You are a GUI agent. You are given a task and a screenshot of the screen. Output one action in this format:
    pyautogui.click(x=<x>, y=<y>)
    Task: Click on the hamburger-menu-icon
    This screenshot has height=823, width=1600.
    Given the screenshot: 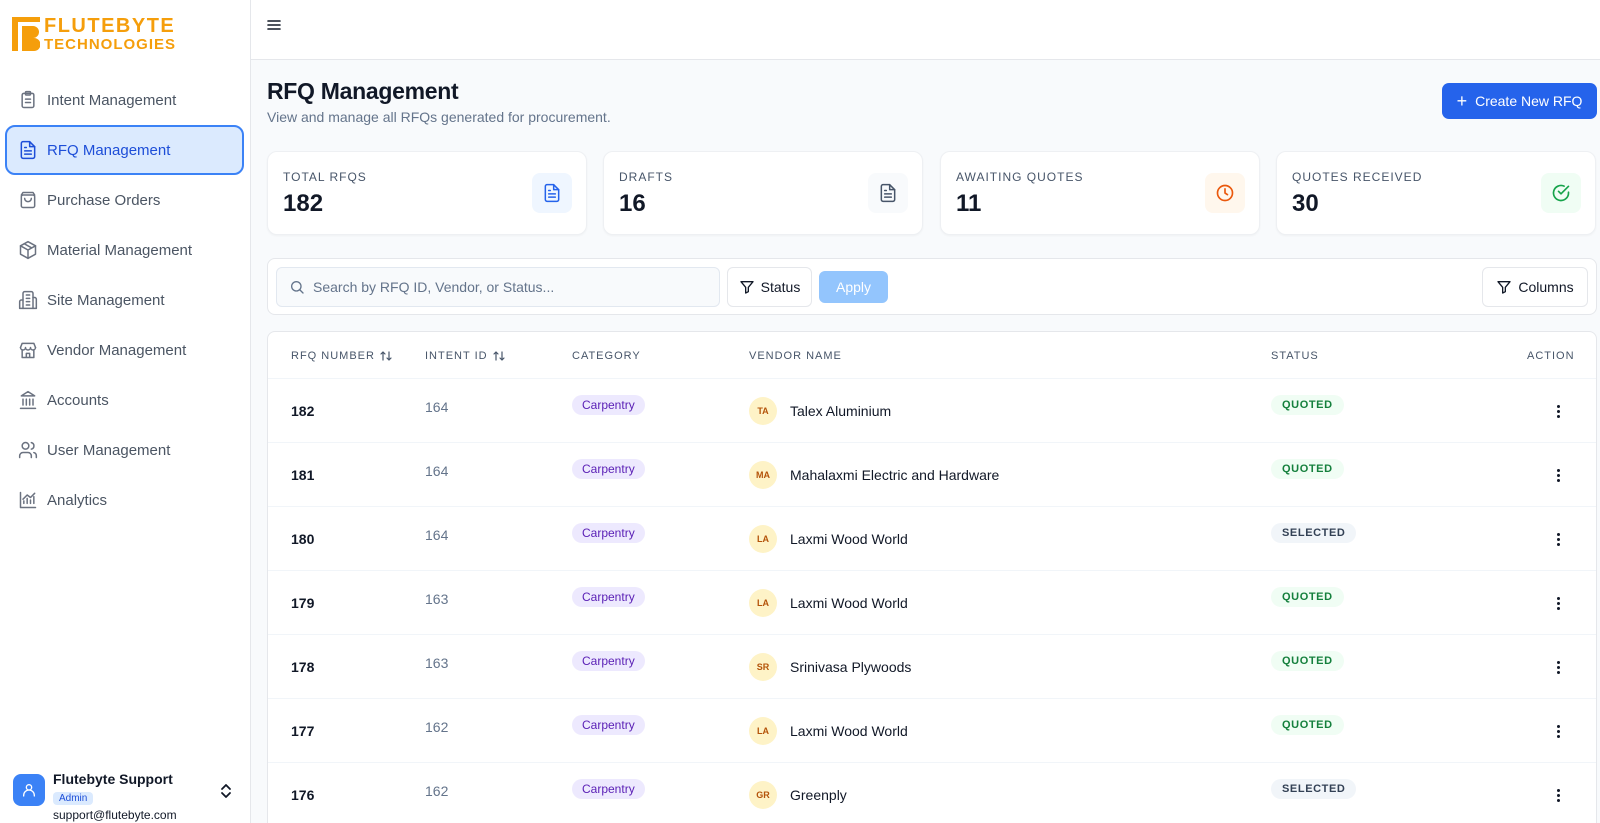 What is the action you would take?
    pyautogui.click(x=276, y=27)
    